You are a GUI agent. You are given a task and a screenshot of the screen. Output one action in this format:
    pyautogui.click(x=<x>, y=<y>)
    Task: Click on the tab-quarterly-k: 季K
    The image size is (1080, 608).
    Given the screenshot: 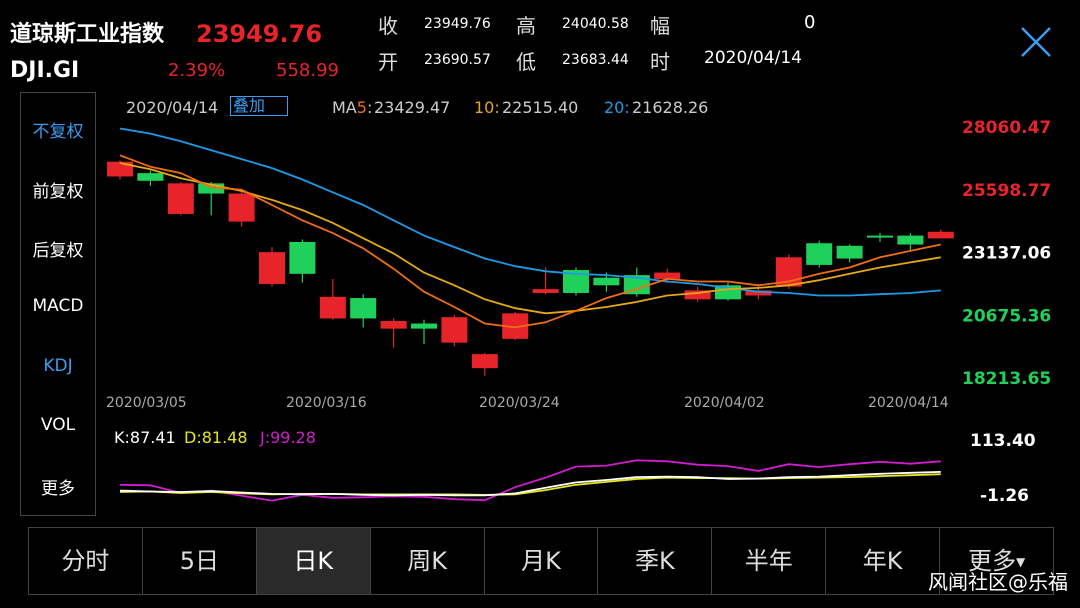 What is the action you would take?
    pyautogui.click(x=655, y=561)
    